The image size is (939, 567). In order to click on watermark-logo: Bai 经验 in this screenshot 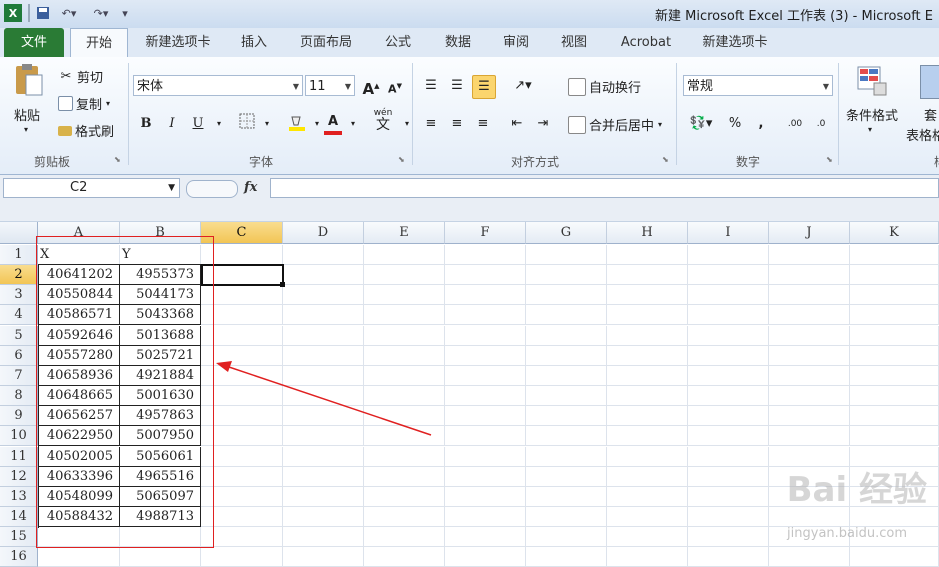, I will do `click(856, 490)`.